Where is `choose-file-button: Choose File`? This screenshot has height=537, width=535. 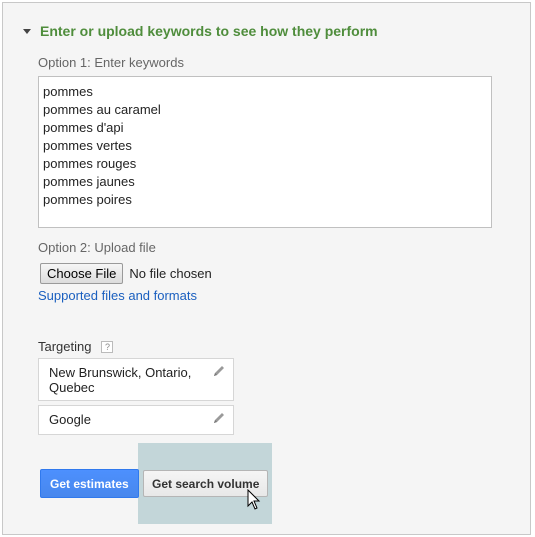
choose-file-button: Choose File is located at coordinates (82, 273).